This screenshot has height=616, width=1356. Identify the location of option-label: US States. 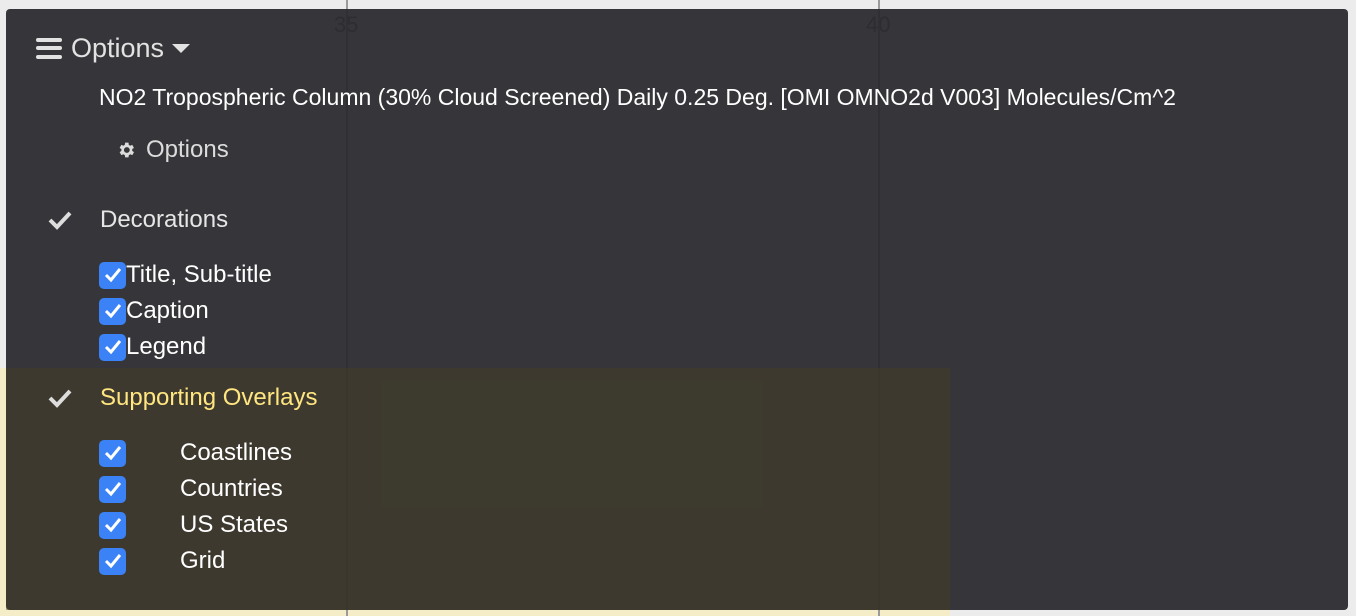
(234, 524).